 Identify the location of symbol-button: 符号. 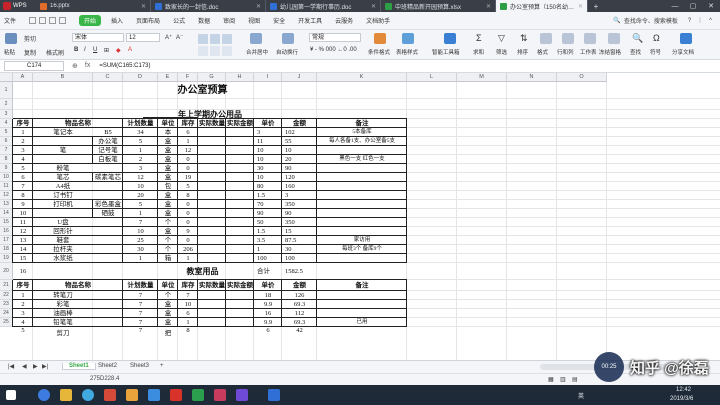
(655, 52).